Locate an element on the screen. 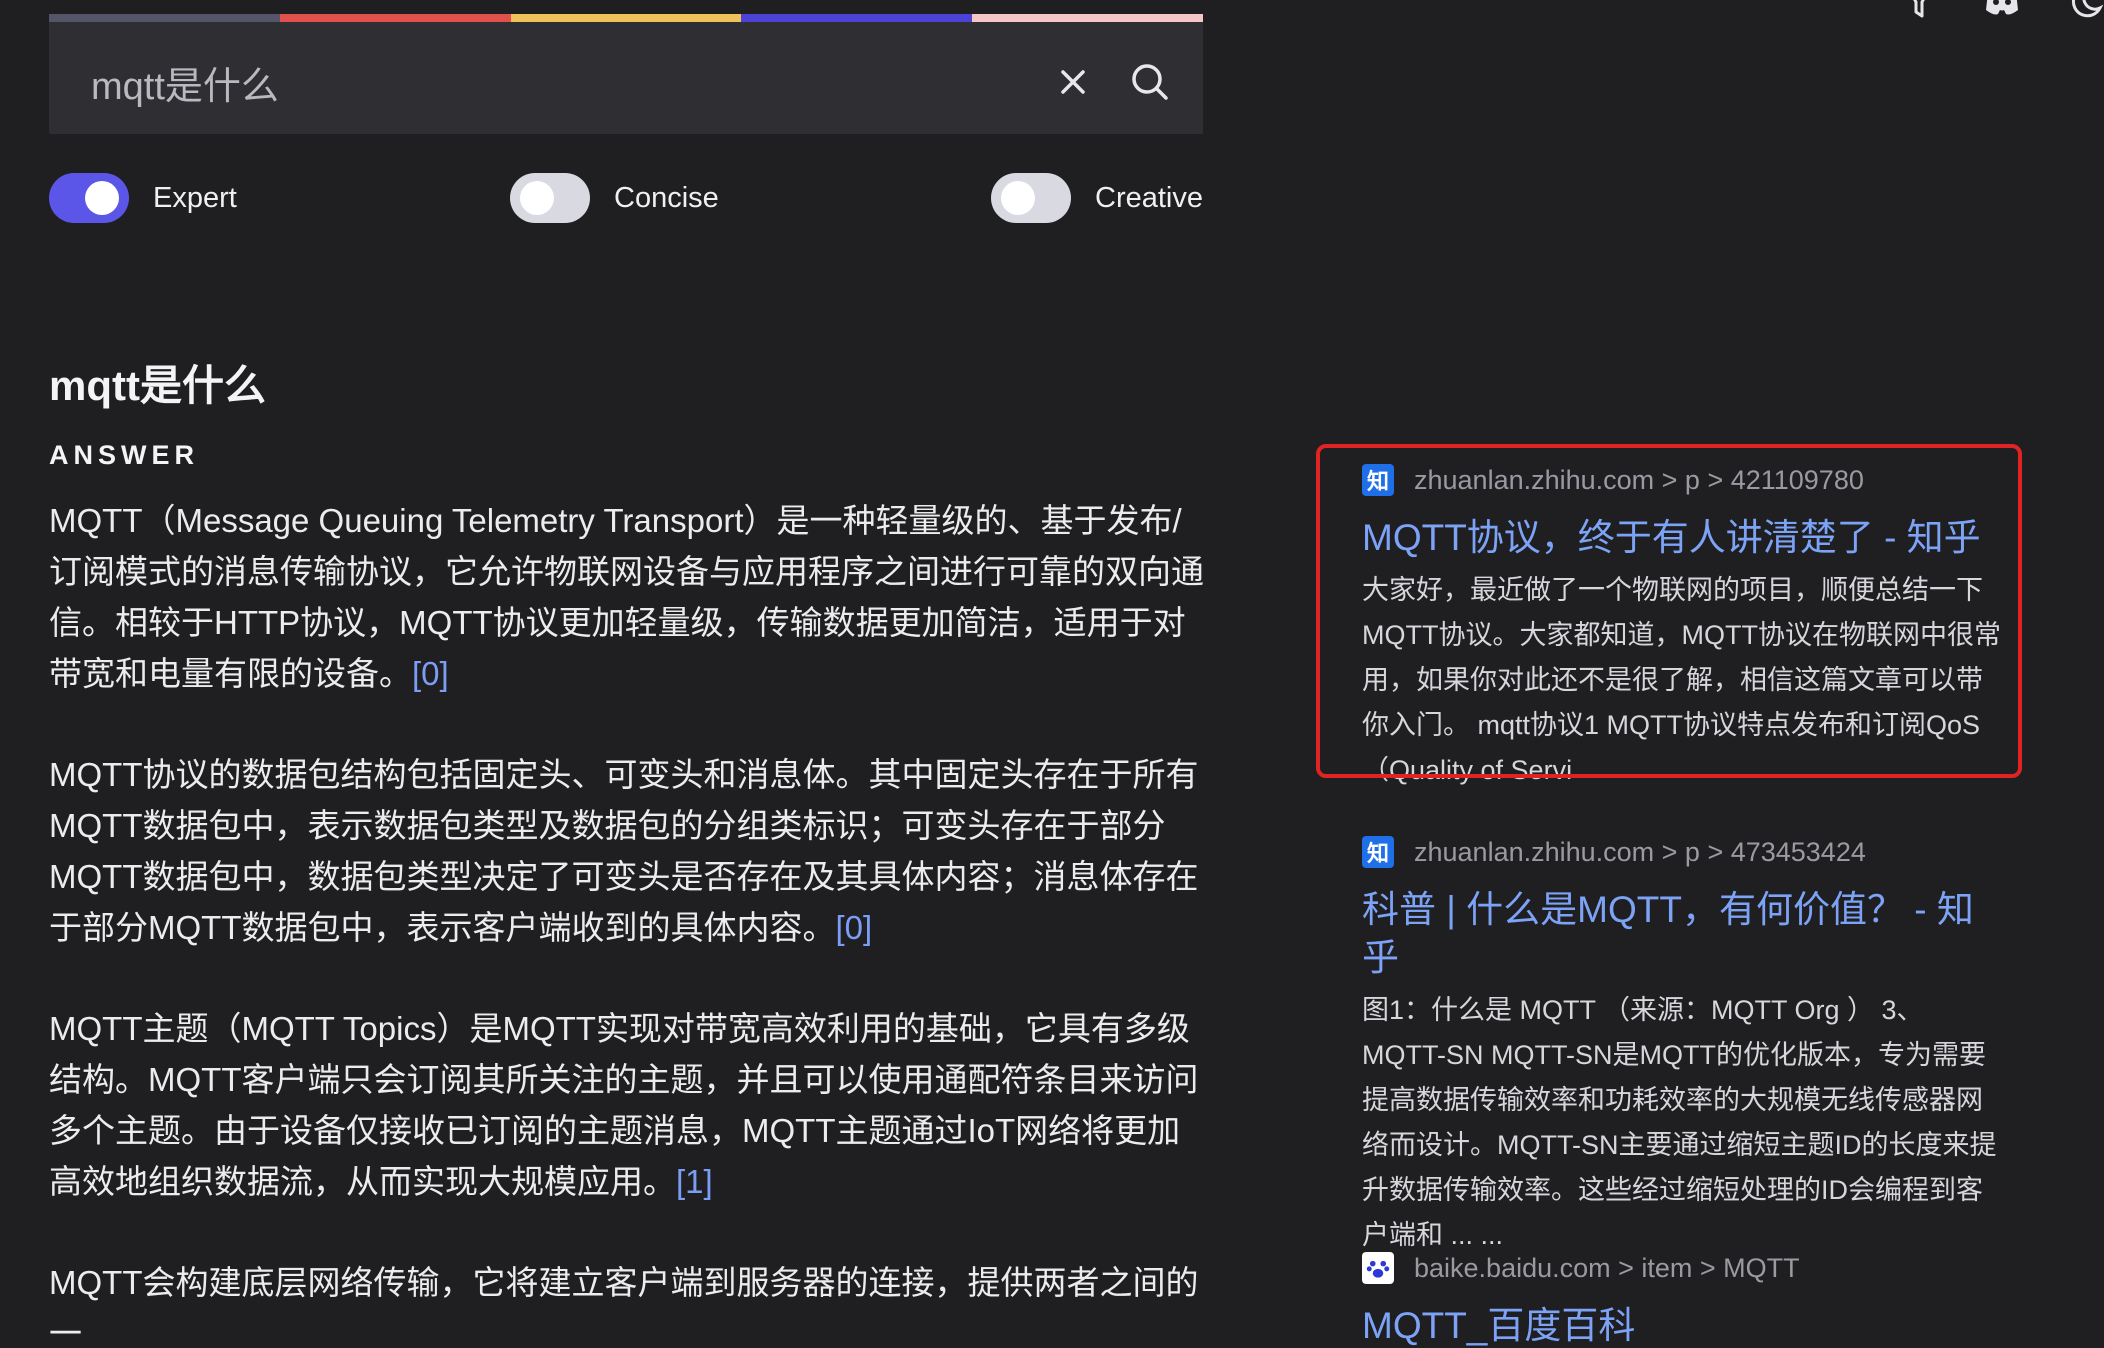 The width and height of the screenshot is (2104, 1348). source-header: baike.baidu.com > item > MQTT is located at coordinates (1682, 1268).